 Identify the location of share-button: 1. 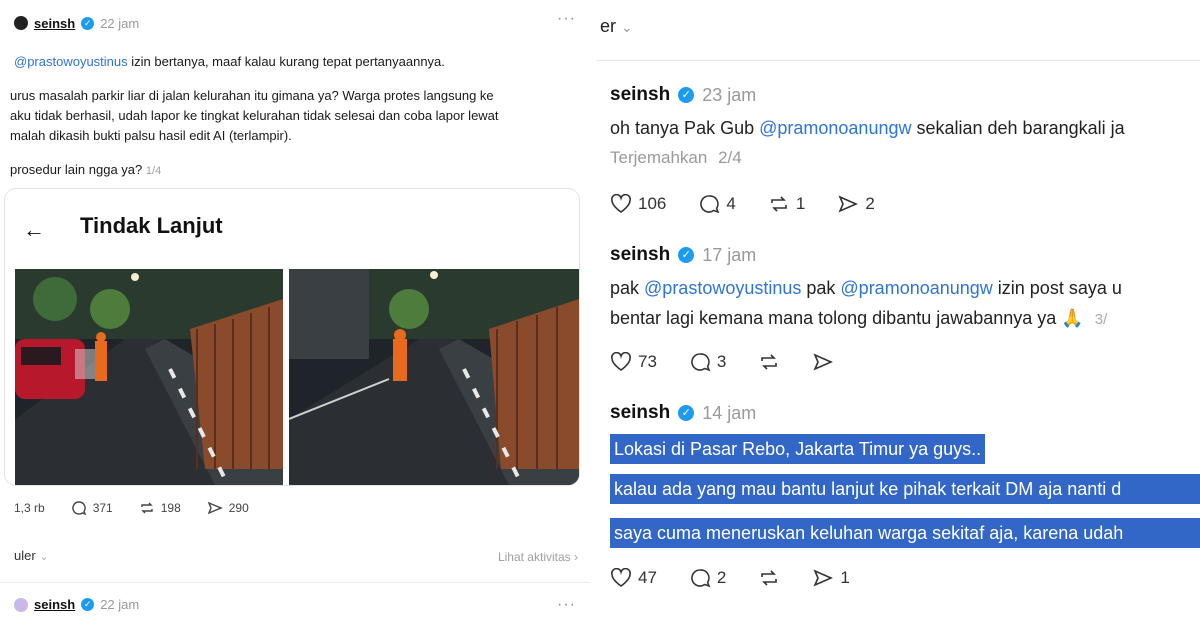
(831, 578).